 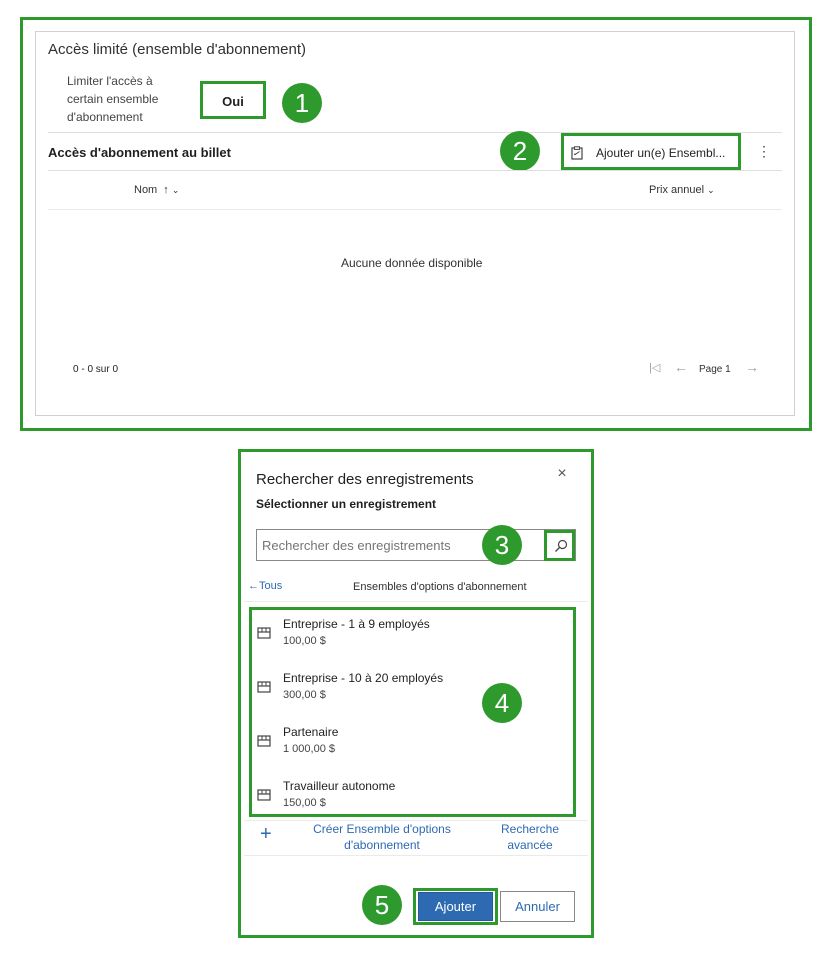 I want to click on search-icon, so click(x=561, y=545).